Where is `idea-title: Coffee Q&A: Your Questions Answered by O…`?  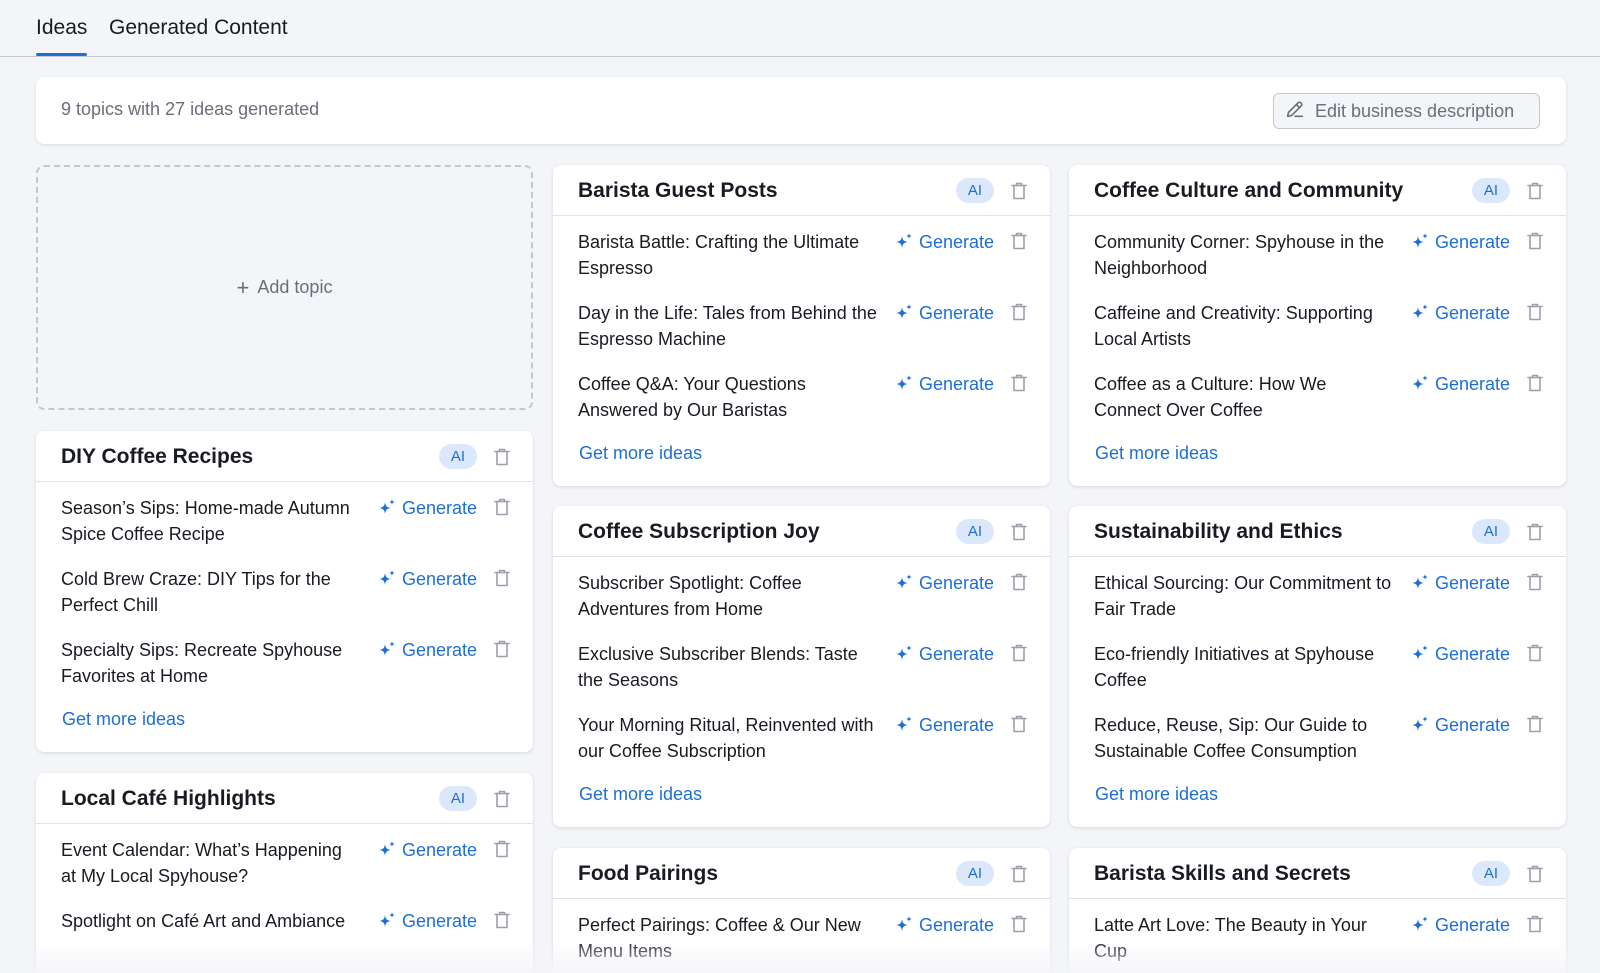
idea-title: Coffee Q&A: Your Questions Answered by O… is located at coordinates (692, 397).